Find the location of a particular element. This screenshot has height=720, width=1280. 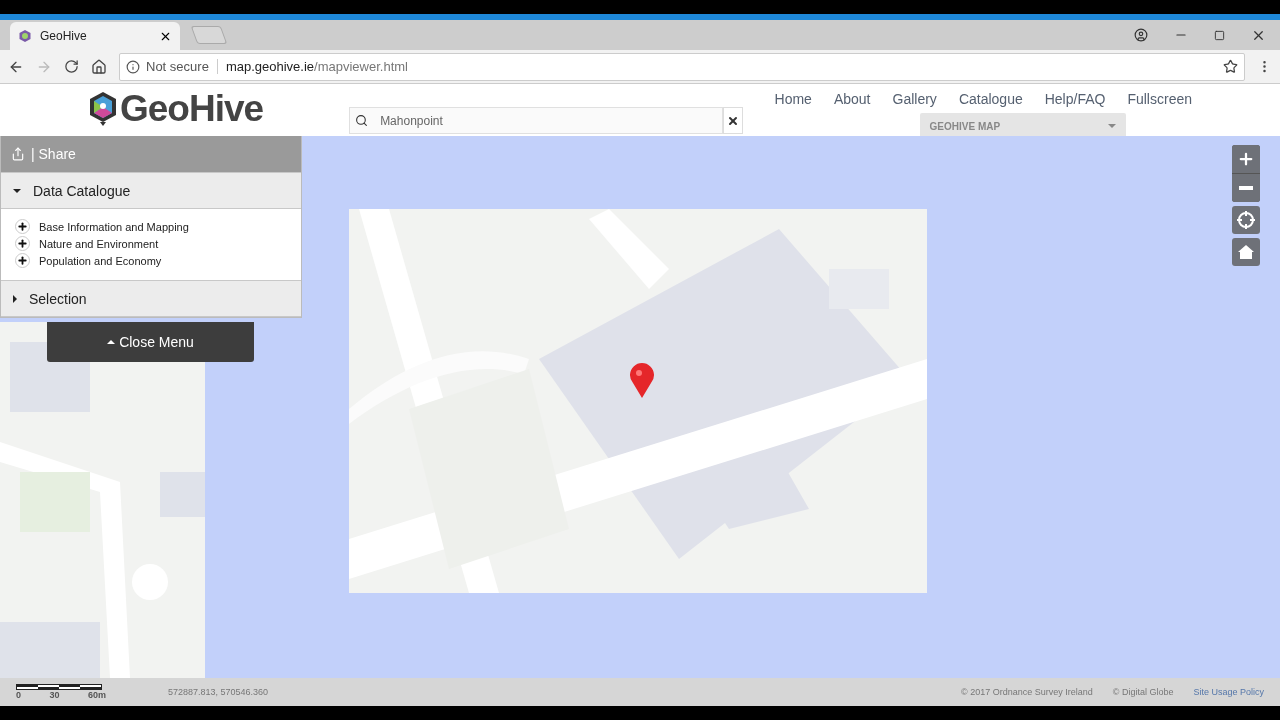

section-header: Data Catalogue is located at coordinates (151, 190).